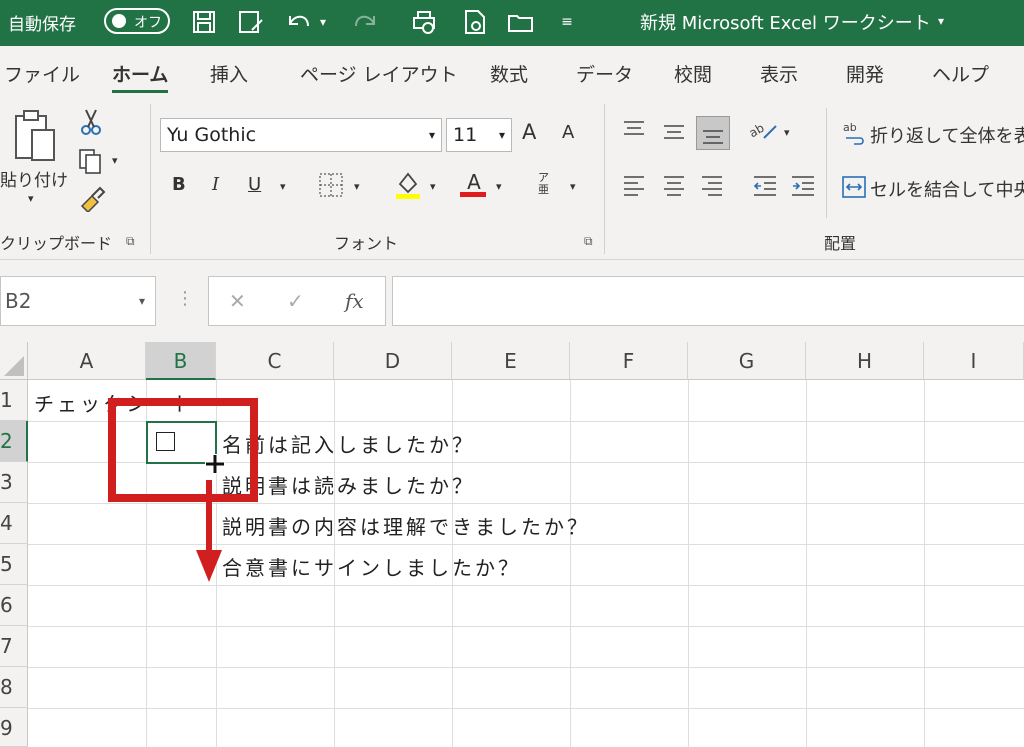 The height and width of the screenshot is (747, 1024). Describe the element at coordinates (865, 73) in the screenshot. I see `tab-developer: 開発` at that location.